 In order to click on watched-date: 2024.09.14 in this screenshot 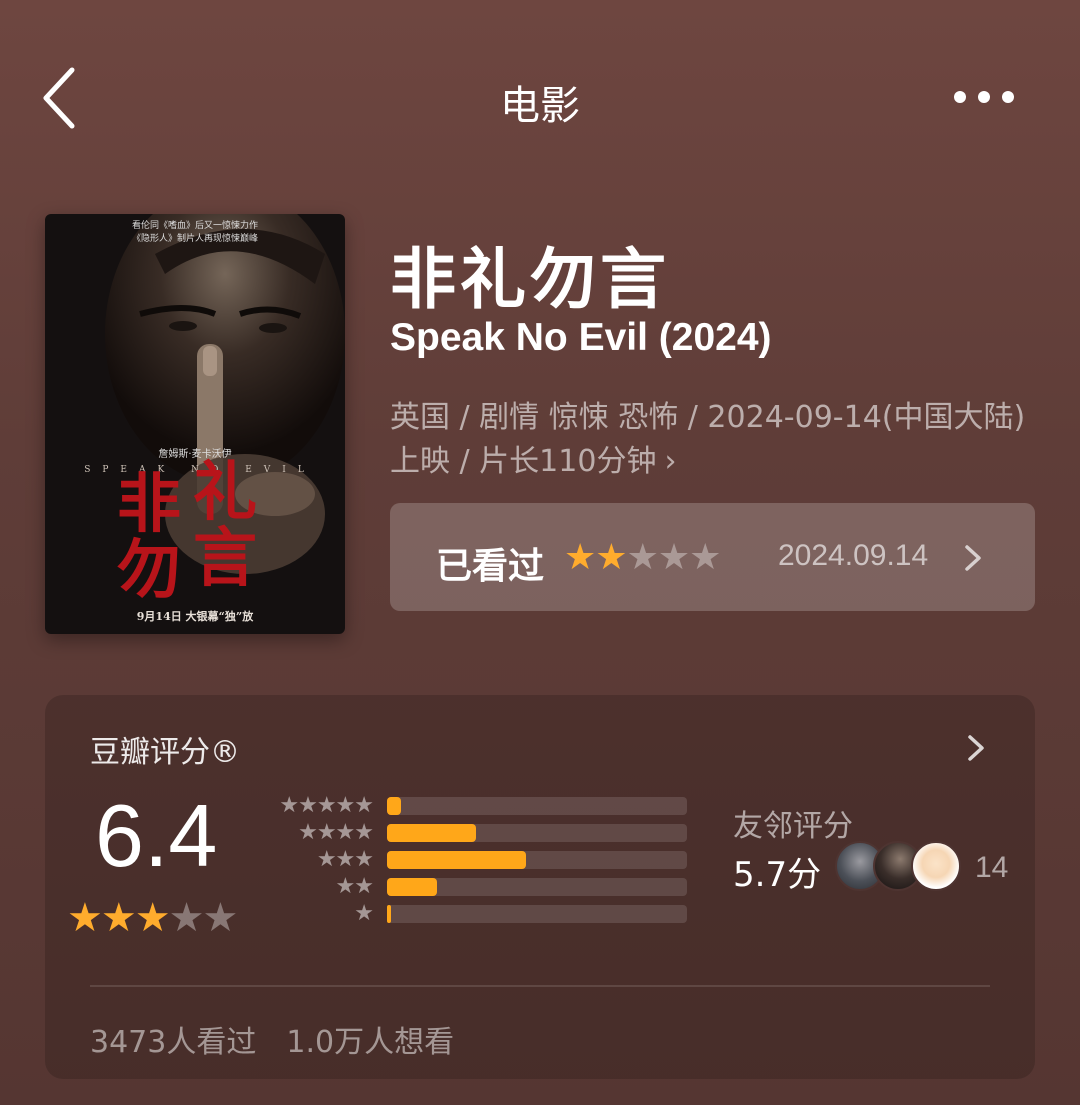, I will do `click(853, 555)`.